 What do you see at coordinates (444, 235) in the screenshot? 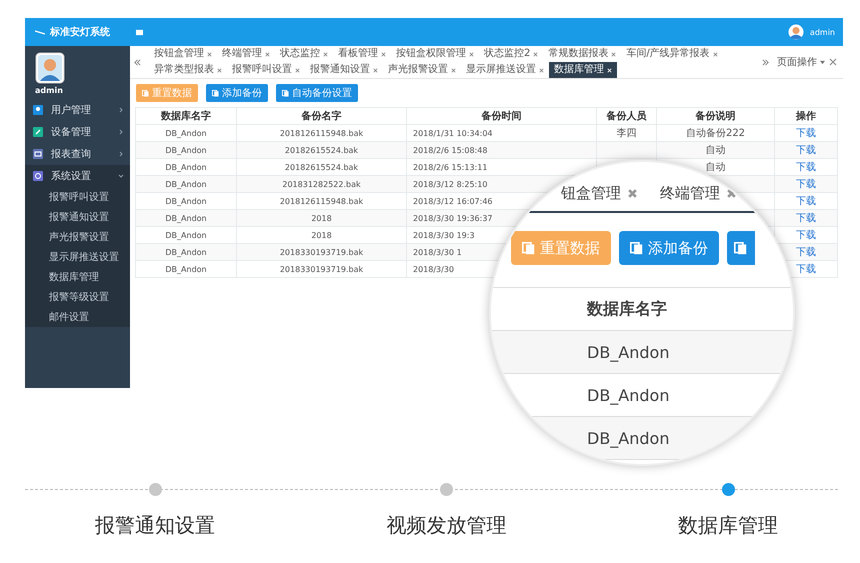
I see `table-cell: 2018/3/30 19:3` at bounding box center [444, 235].